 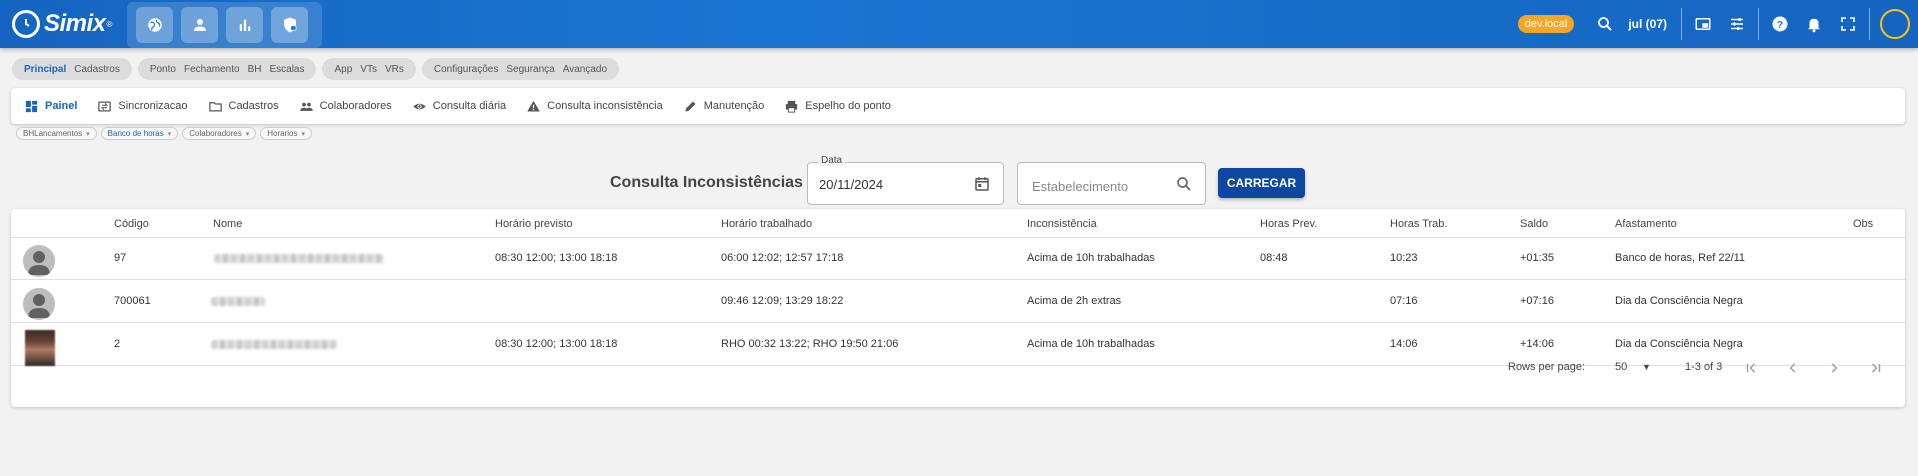 What do you see at coordinates (45, 69) in the screenshot?
I see `tab-principal: Principal` at bounding box center [45, 69].